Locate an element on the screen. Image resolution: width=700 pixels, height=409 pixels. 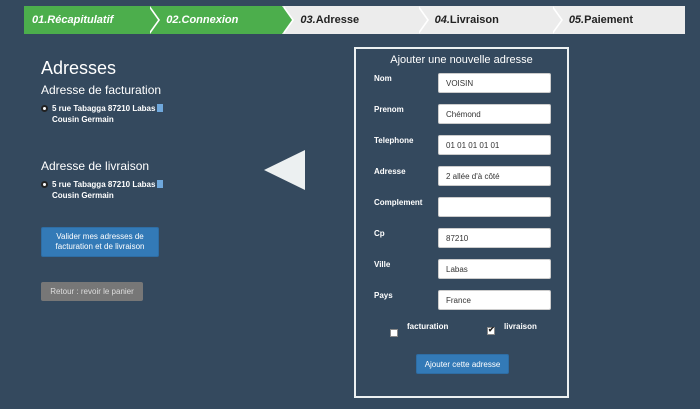
ville-input: Labas is located at coordinates (494, 269).